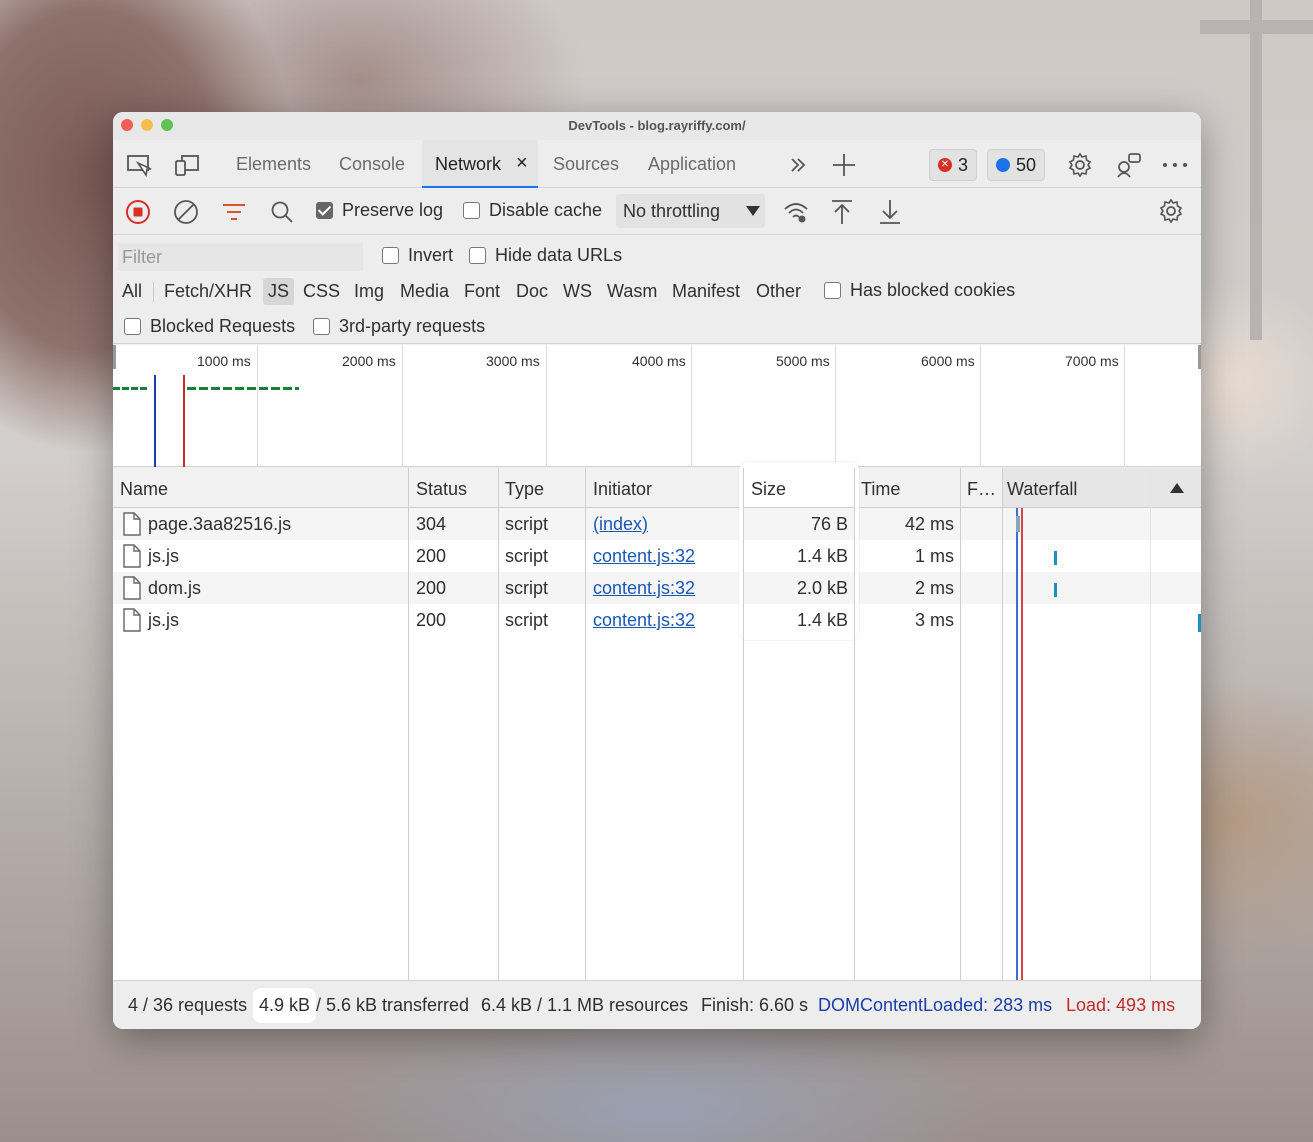 The image size is (1313, 1142). What do you see at coordinates (532, 210) in the screenshot?
I see `disable-cache-checkbox: Disable cache` at bounding box center [532, 210].